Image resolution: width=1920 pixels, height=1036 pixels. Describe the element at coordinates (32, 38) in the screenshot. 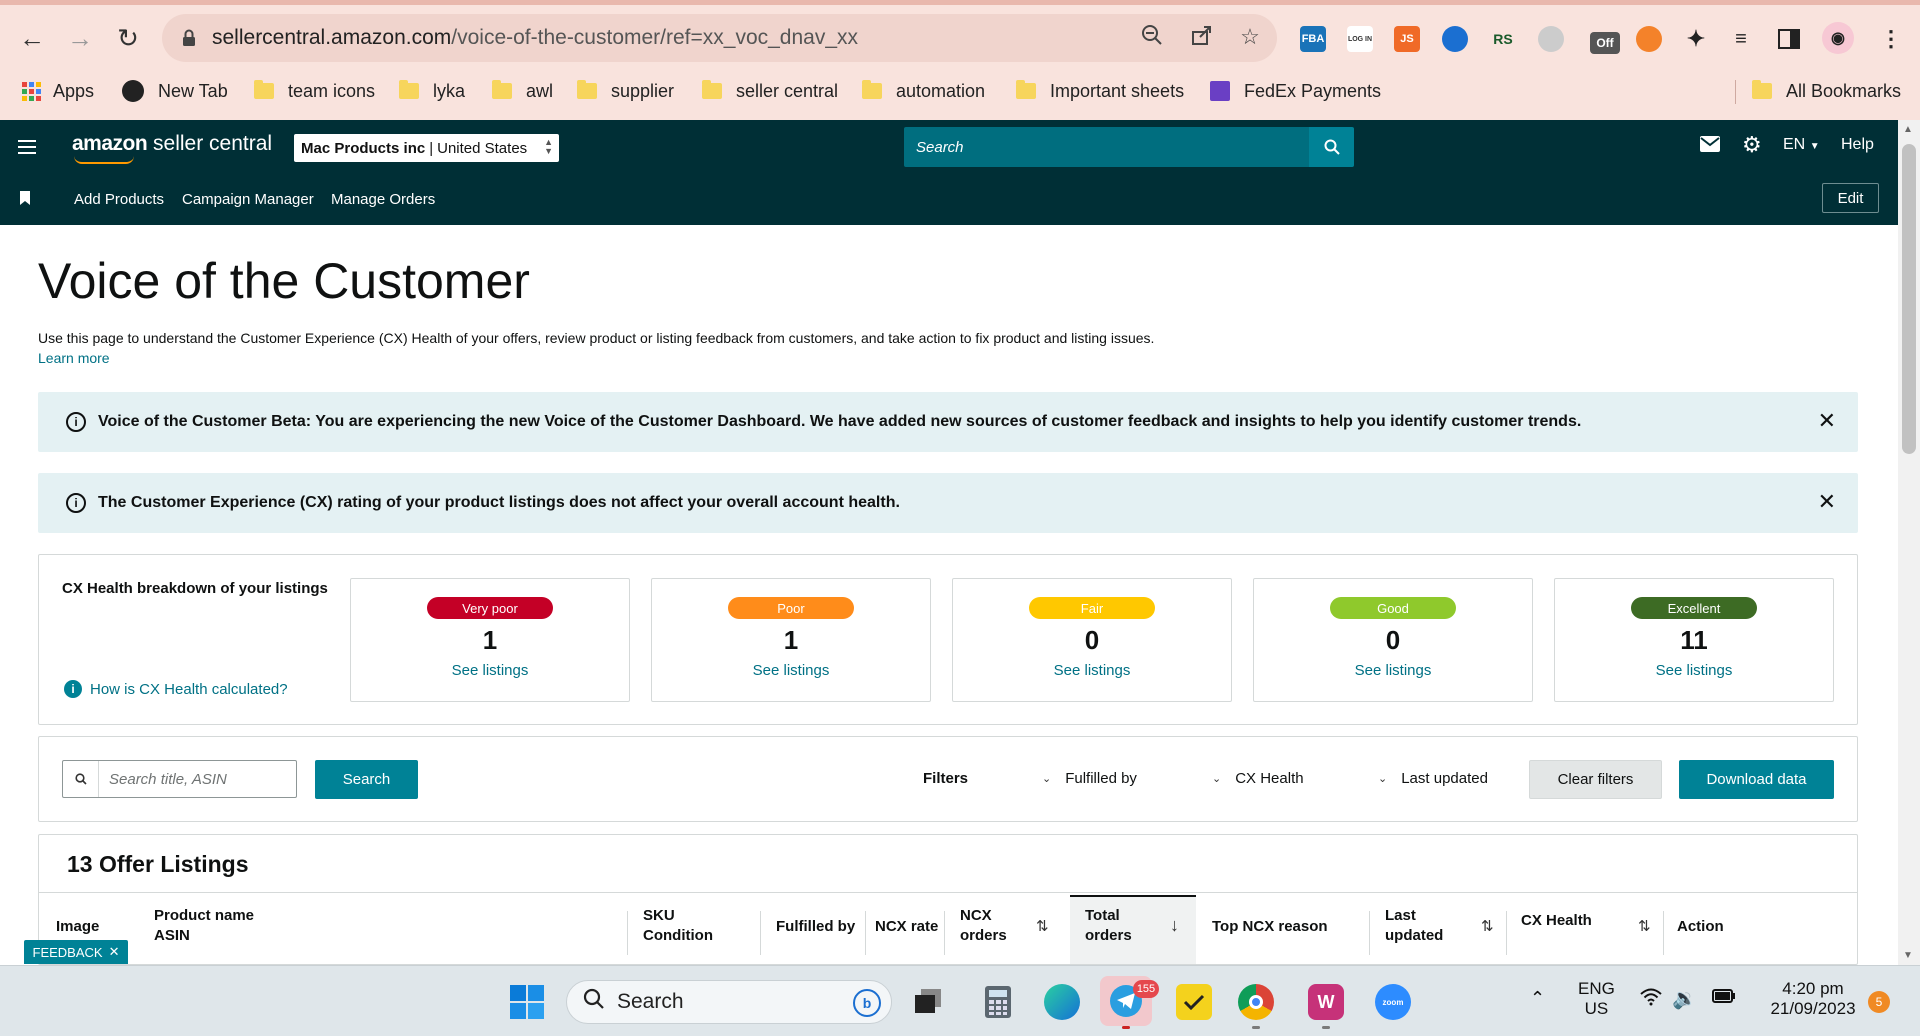

I see `back-icon: ←` at that location.